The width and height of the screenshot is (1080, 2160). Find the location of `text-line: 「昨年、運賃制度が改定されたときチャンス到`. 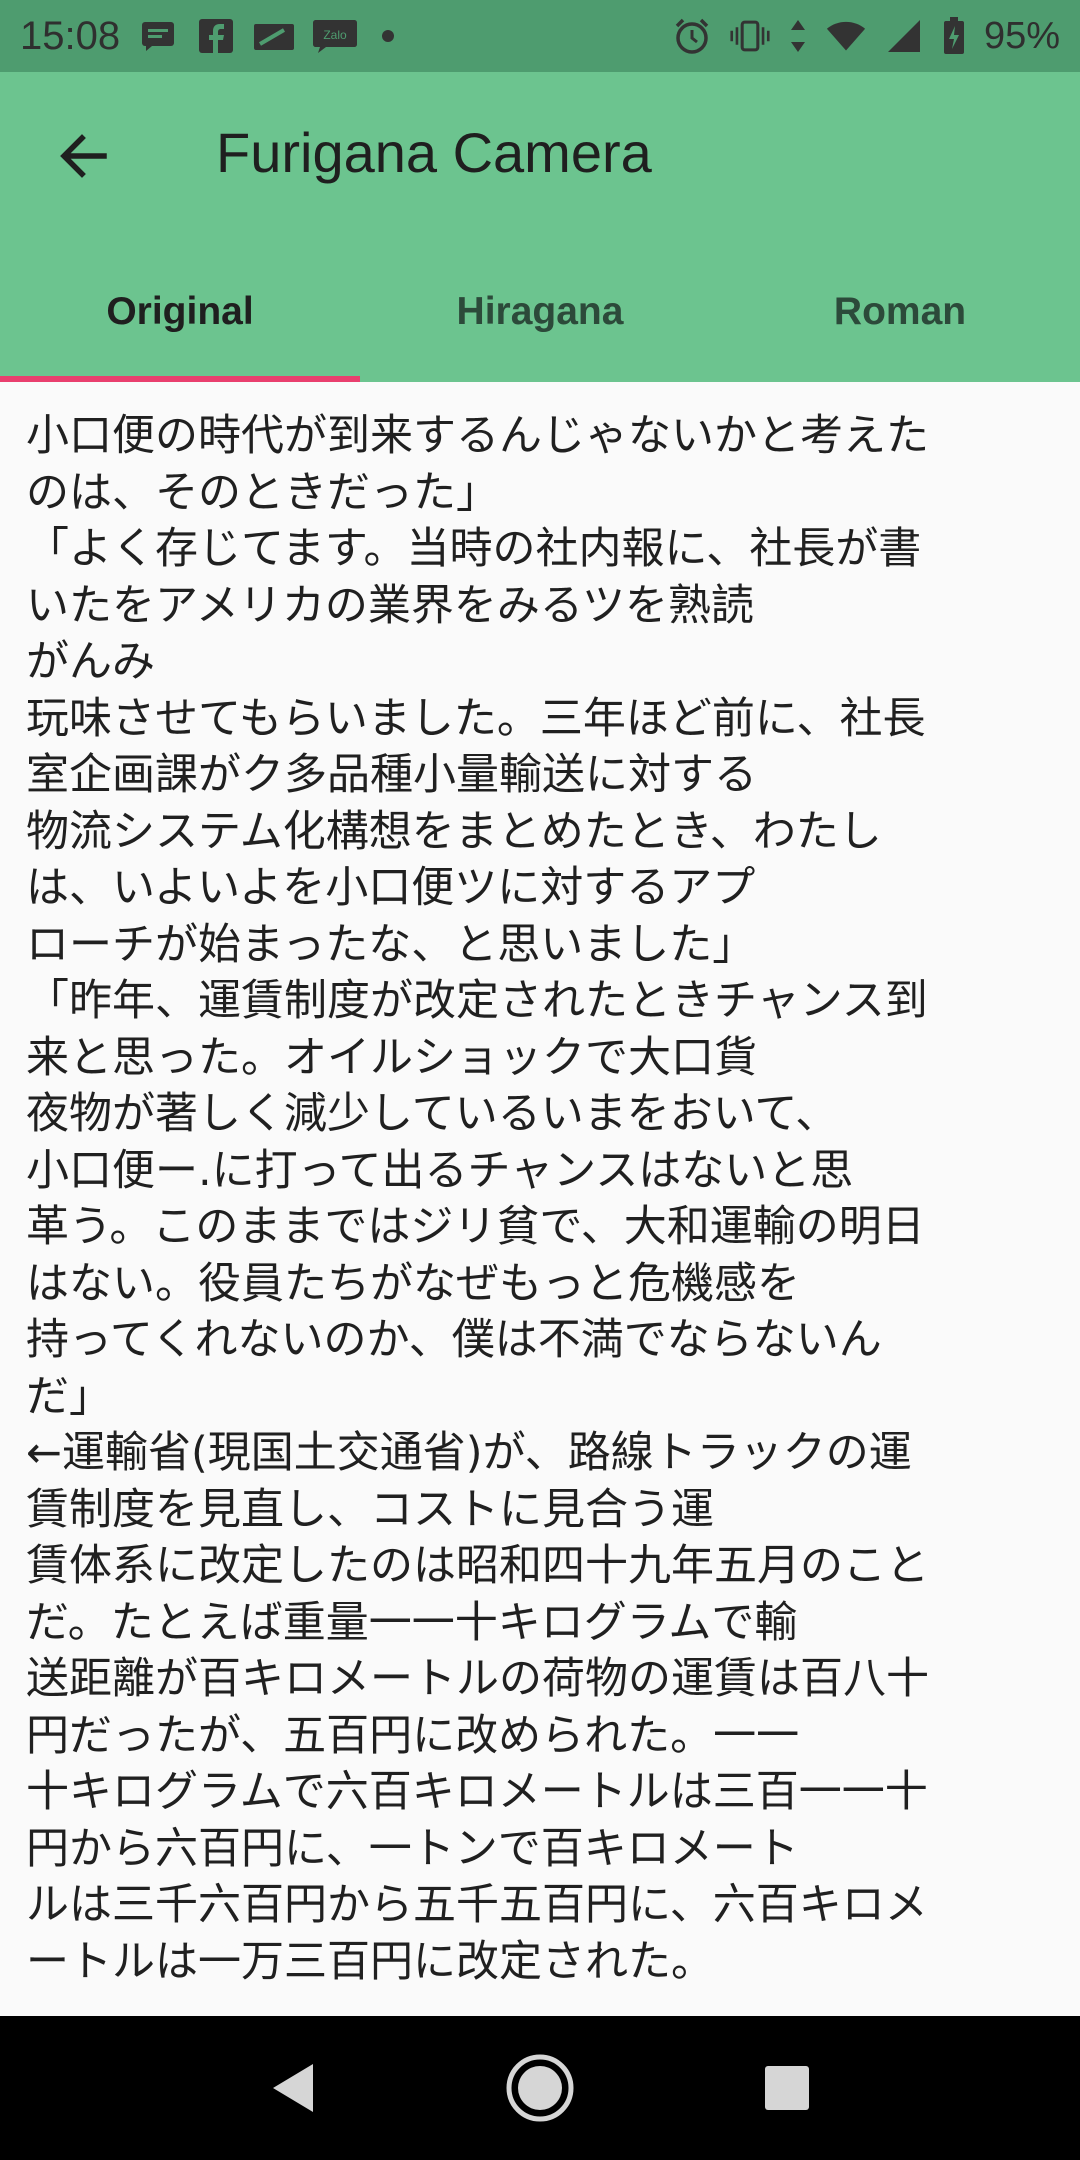

text-line: 「昨年、運賃制度が改定されたときチャンス到 is located at coordinates (477, 1001).